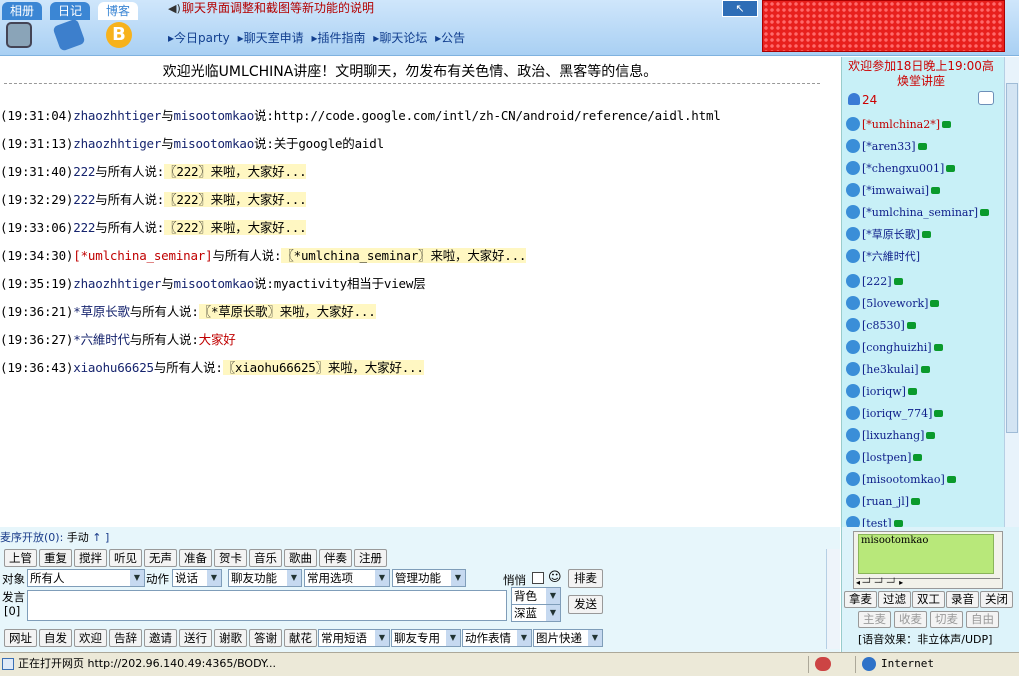  Describe the element at coordinates (354, 638) in the screenshot. I see `common-phrases-select: 常用短语 ▼` at that location.